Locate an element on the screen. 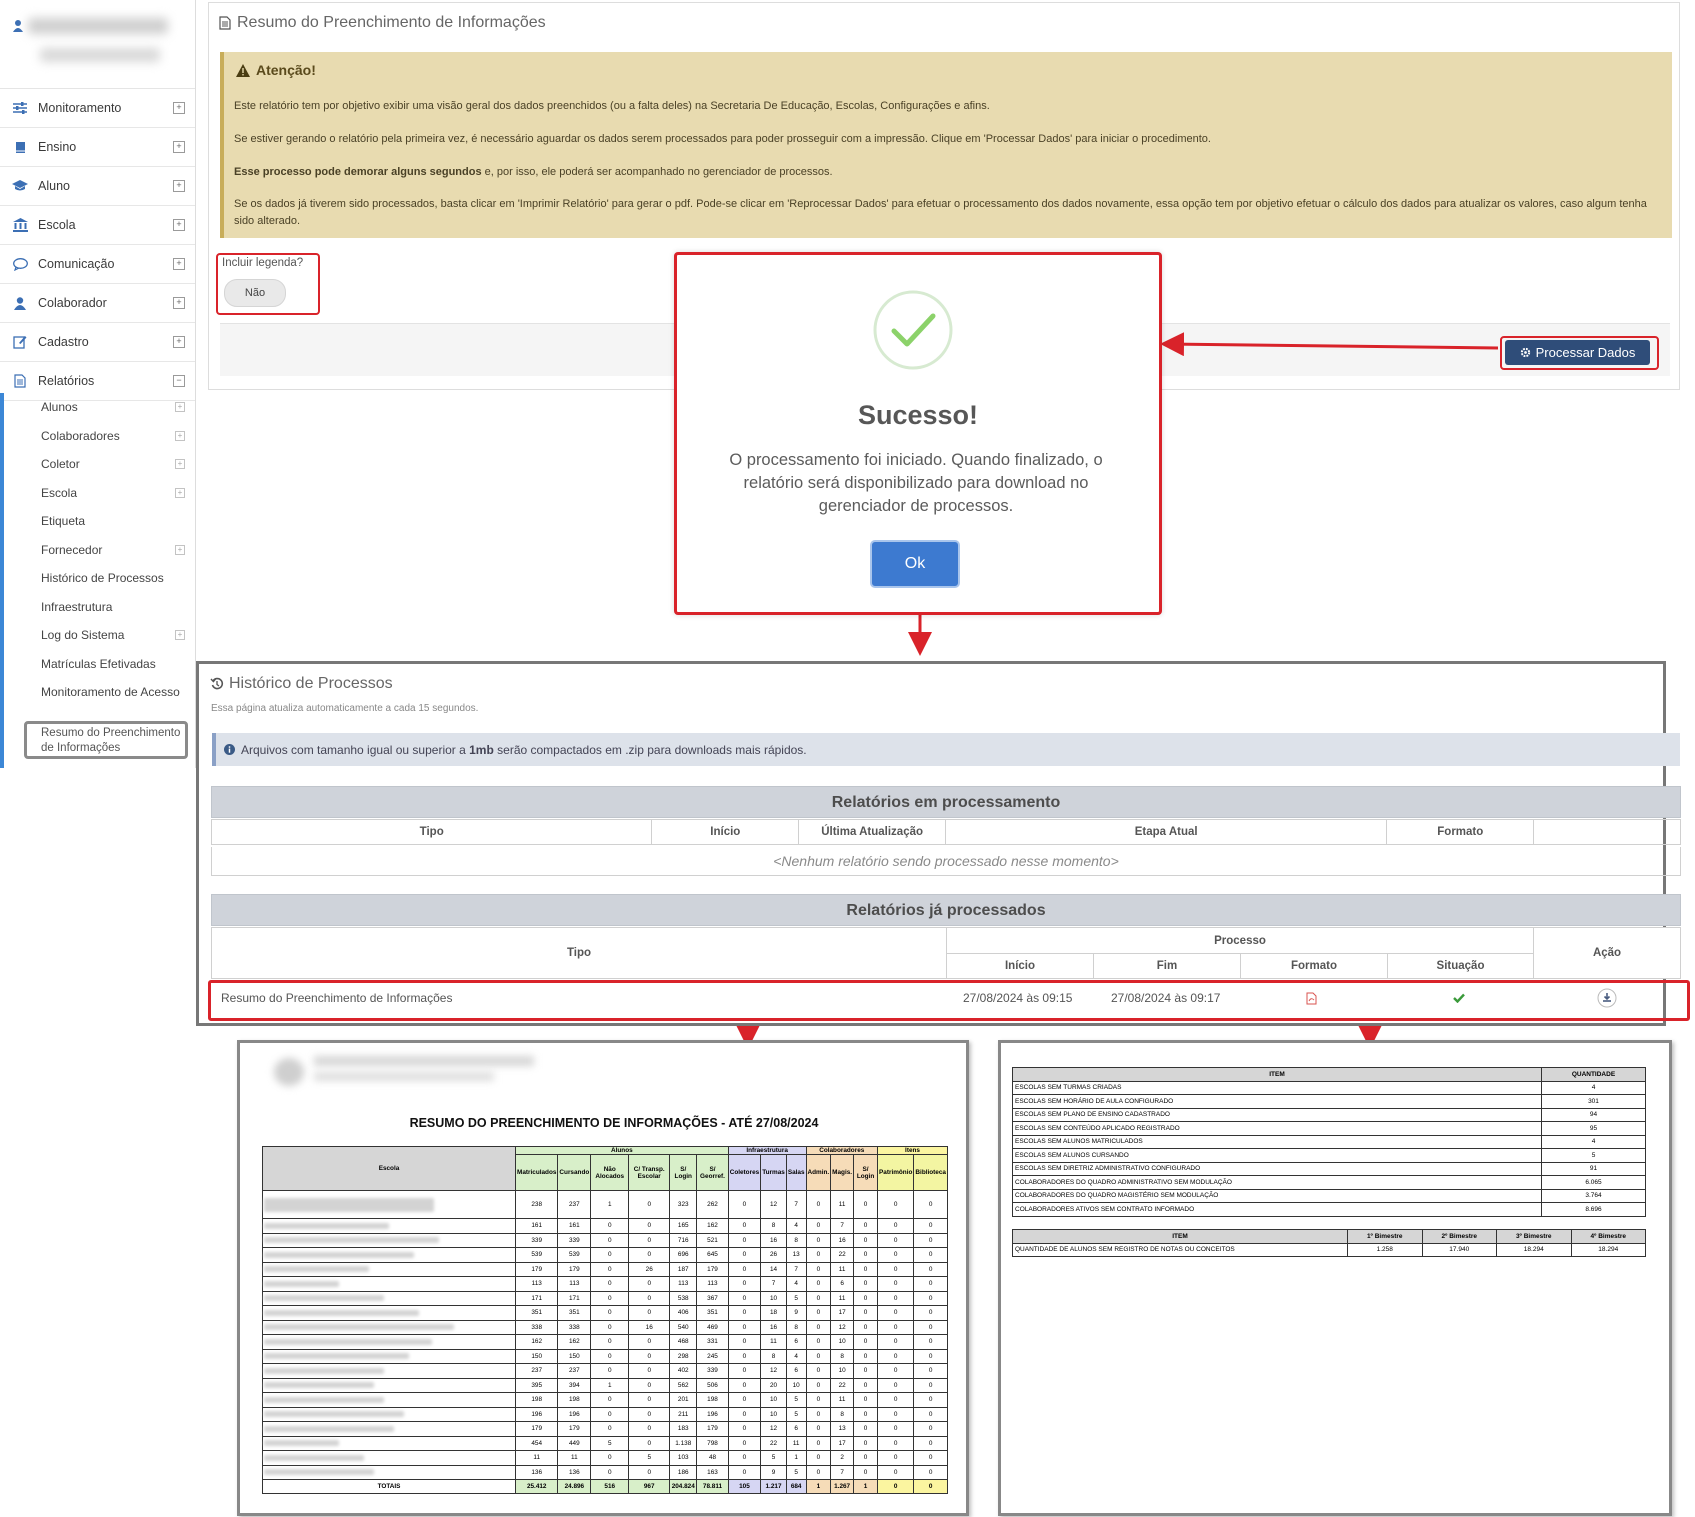 This screenshot has height=1517, width=1695. totals-cell: 516 is located at coordinates (610, 1486).